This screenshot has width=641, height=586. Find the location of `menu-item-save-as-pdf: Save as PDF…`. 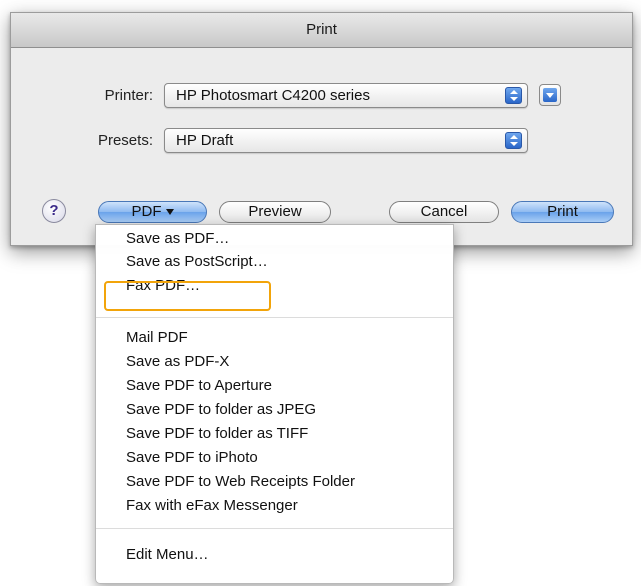

menu-item-save-as-pdf: Save as PDF… is located at coordinates (177, 239).